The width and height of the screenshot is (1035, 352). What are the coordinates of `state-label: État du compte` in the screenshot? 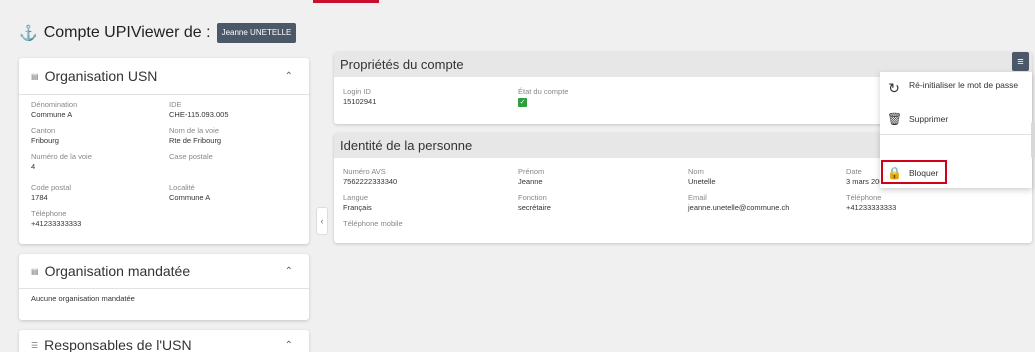 It's located at (543, 91).